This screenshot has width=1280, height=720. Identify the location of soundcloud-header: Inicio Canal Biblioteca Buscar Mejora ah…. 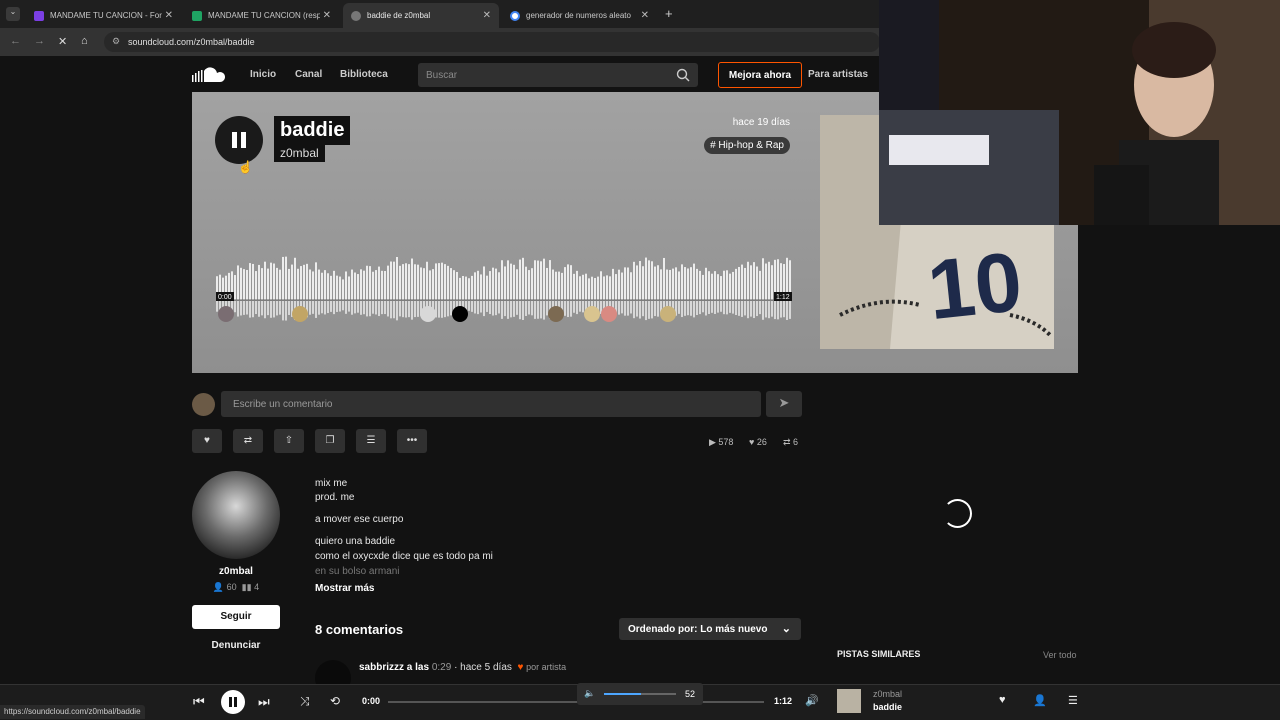
(536, 75).